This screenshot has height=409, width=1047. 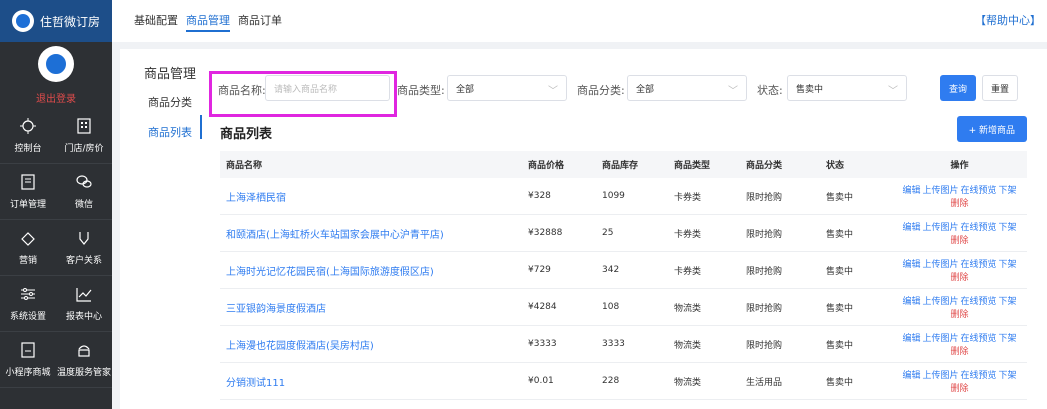 What do you see at coordinates (260, 21) in the screenshot?
I see `tab-product-orders: 商品订单` at bounding box center [260, 21].